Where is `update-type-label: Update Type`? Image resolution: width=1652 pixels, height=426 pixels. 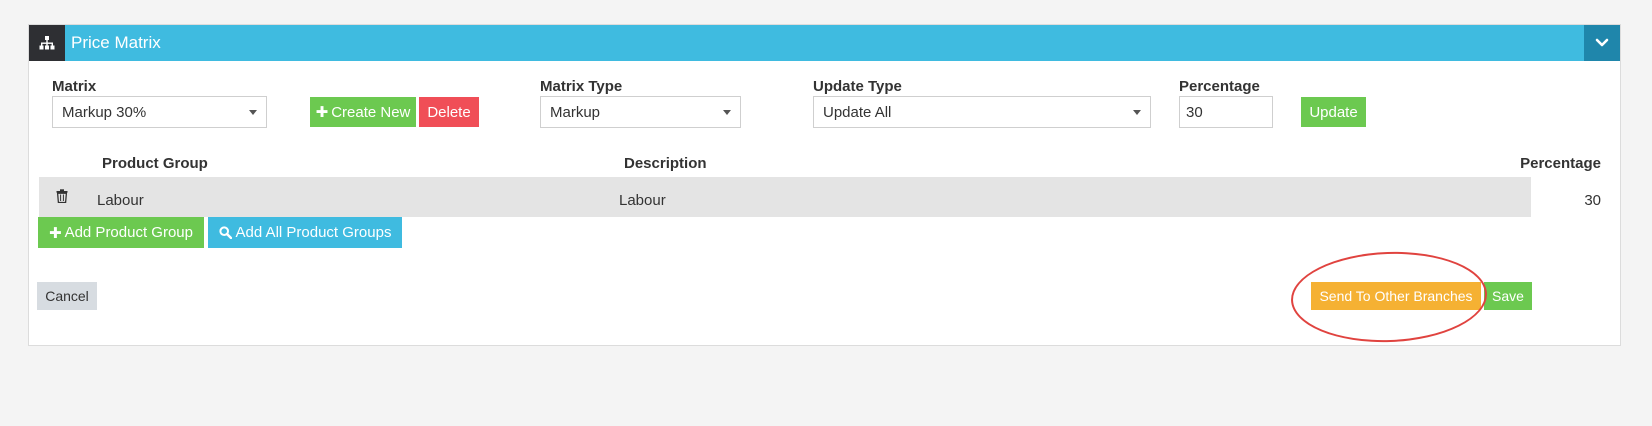
update-type-label: Update Type is located at coordinates (857, 86).